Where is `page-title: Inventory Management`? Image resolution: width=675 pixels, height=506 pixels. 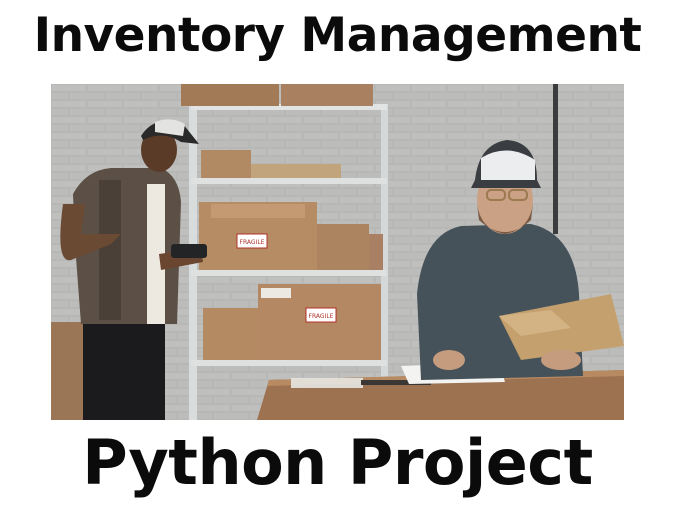 page-title: Inventory Management is located at coordinates (337, 35).